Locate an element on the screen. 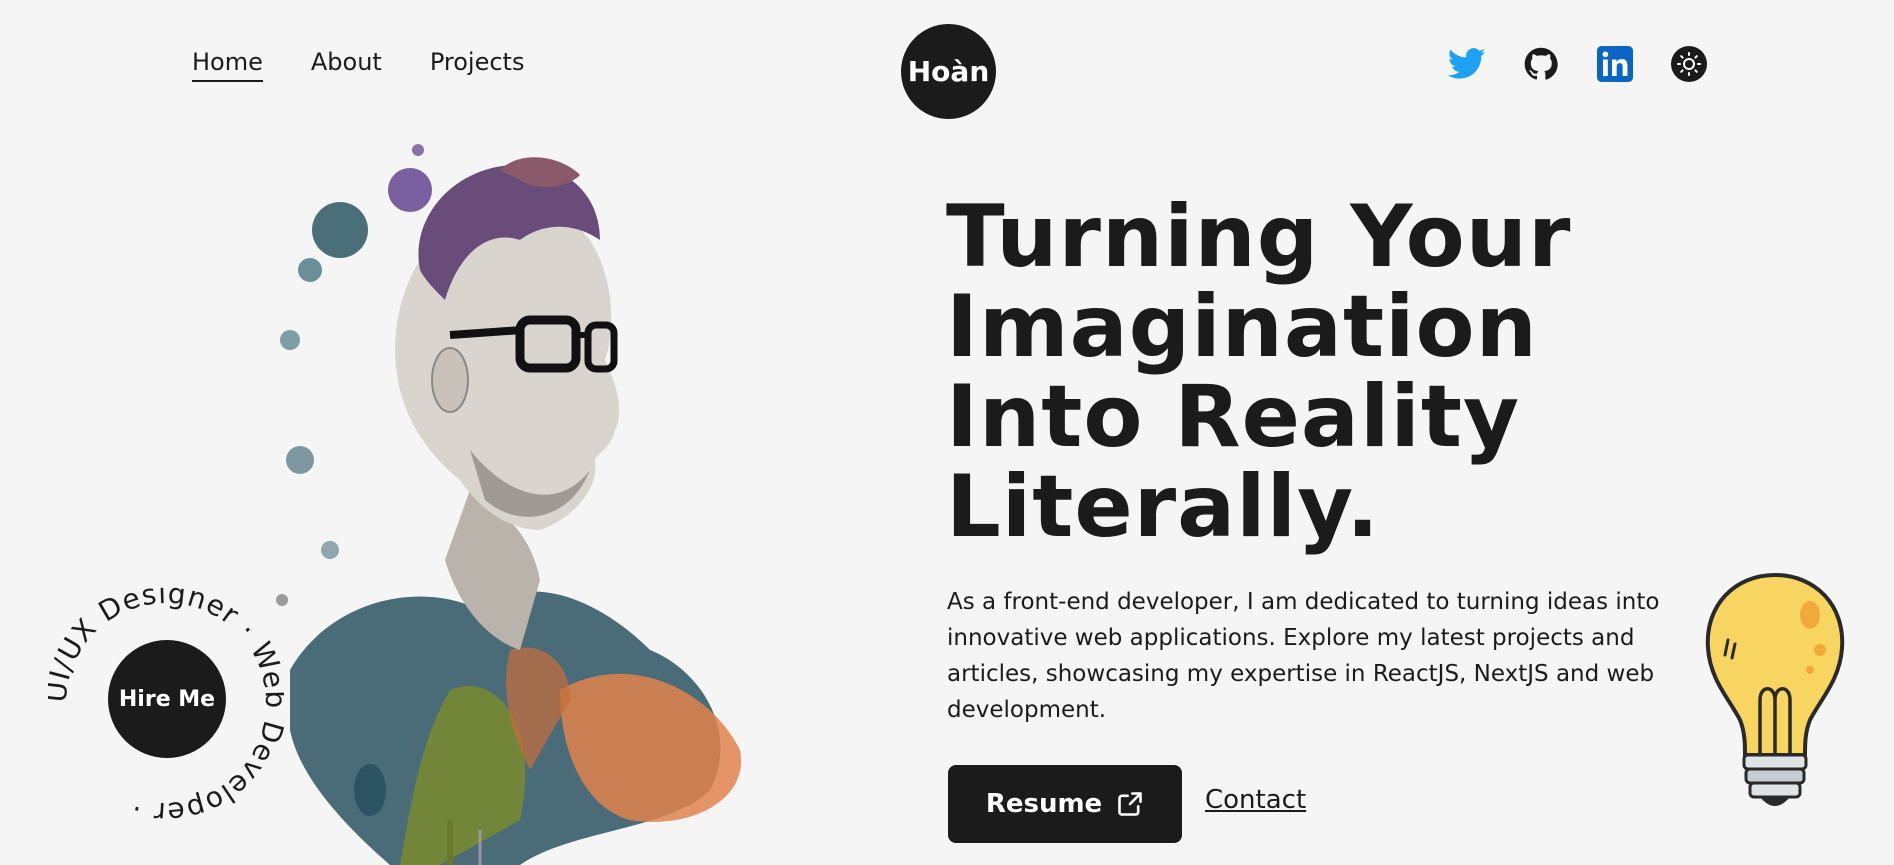 This screenshot has height=865, width=1894. hire-me-badge: UI/UX Designer · Web Developer · Hire Me is located at coordinates (166, 703).